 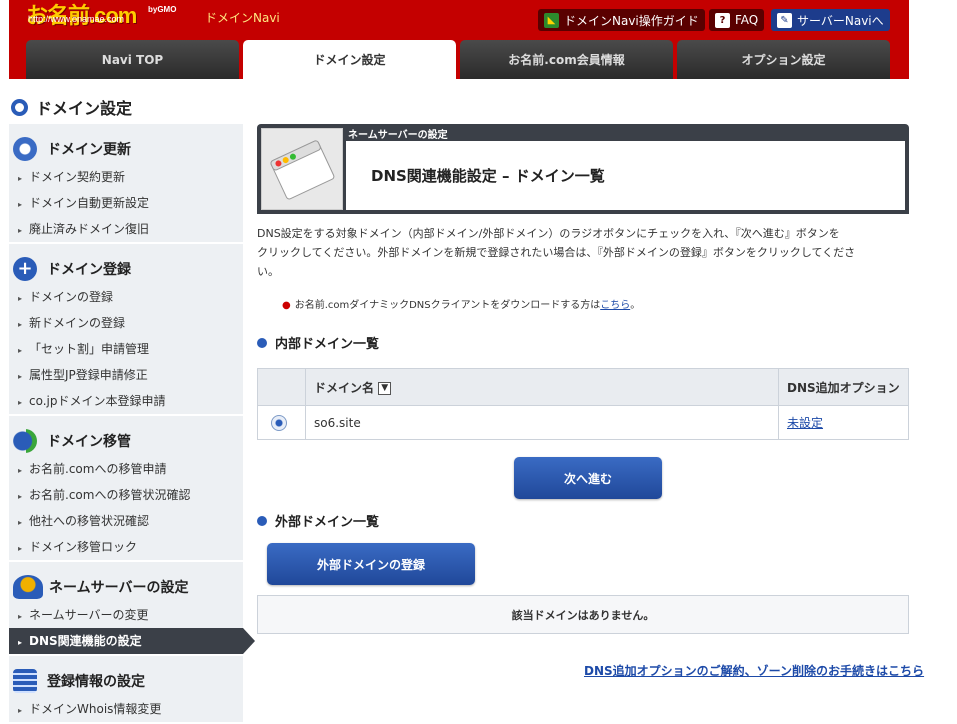 I want to click on sidebar-item-whois: ドメインWhois情報変更, so click(x=126, y=709).